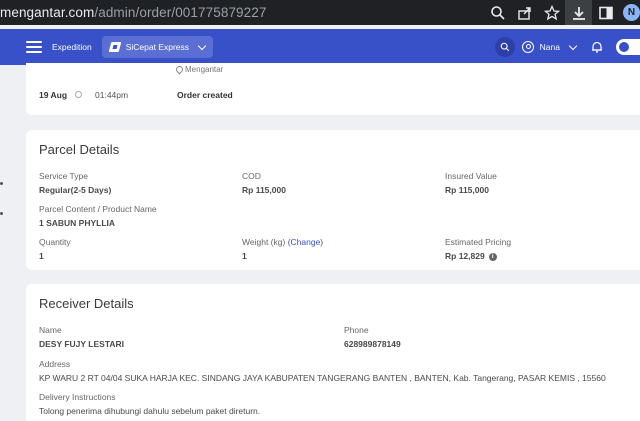 This screenshot has height=421, width=640. Describe the element at coordinates (63, 176) in the screenshot. I see `service-type-label: Service Type` at that location.